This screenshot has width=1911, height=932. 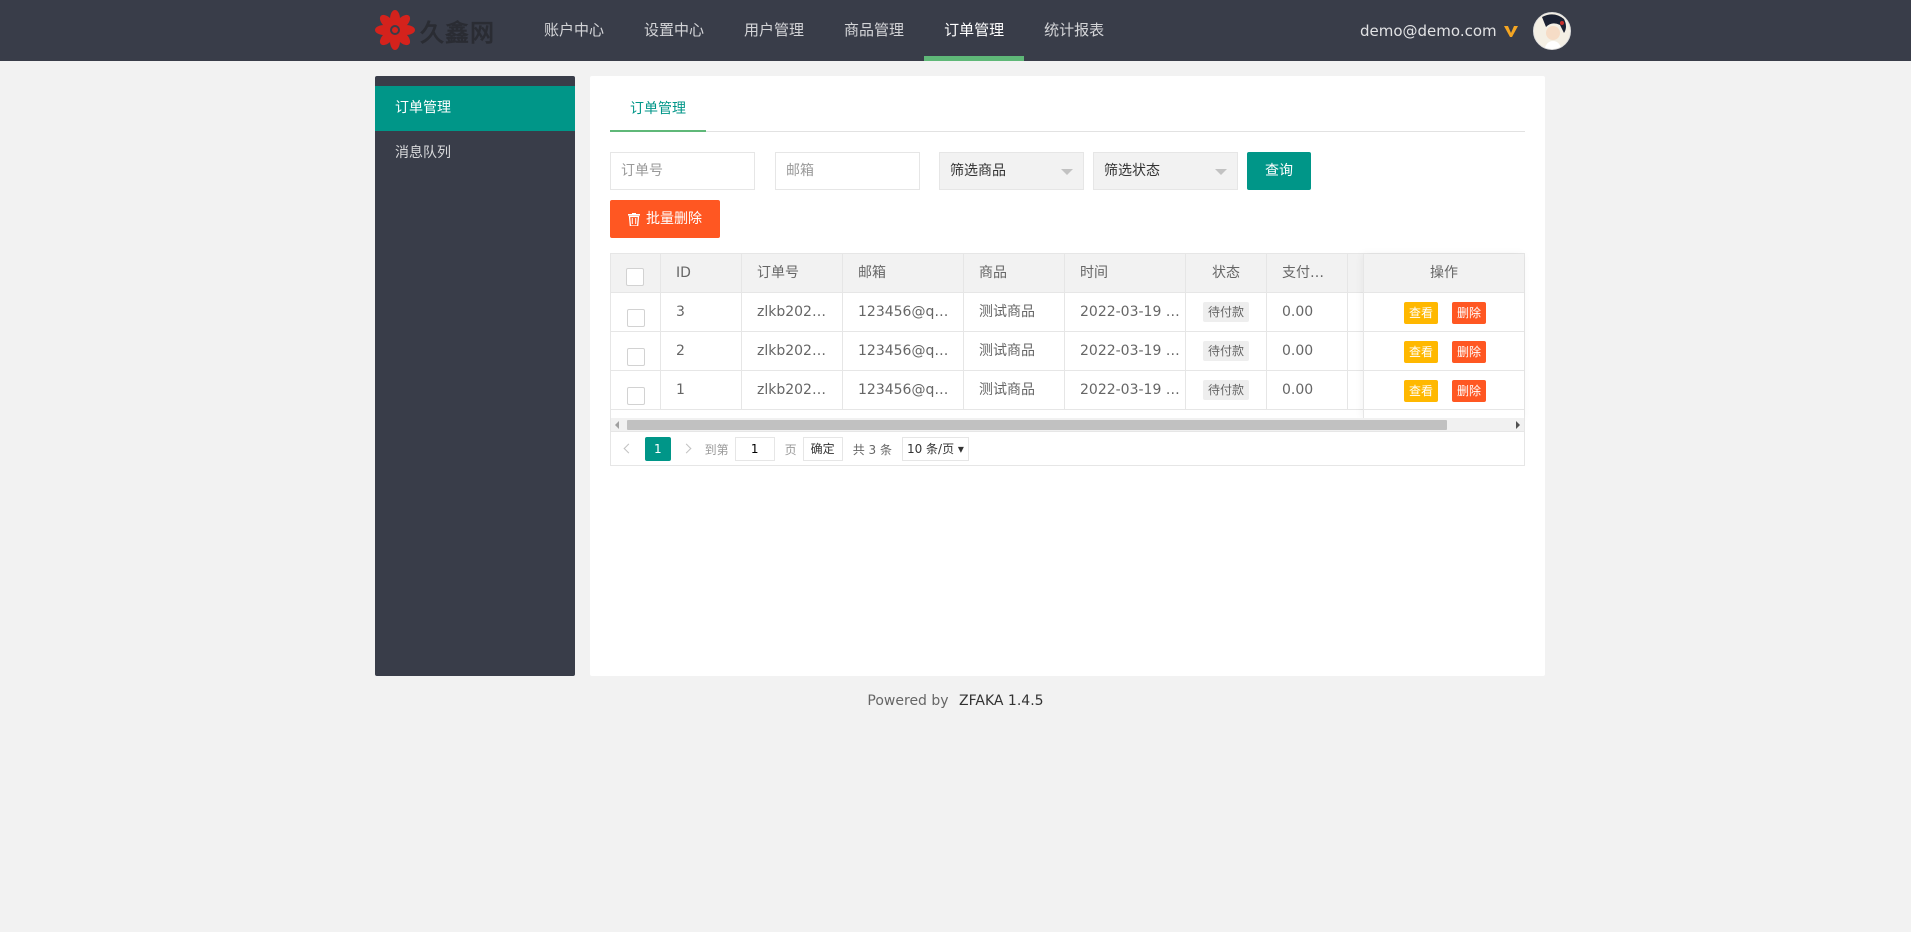 I want to click on col-hidden, so click(x=1356, y=273).